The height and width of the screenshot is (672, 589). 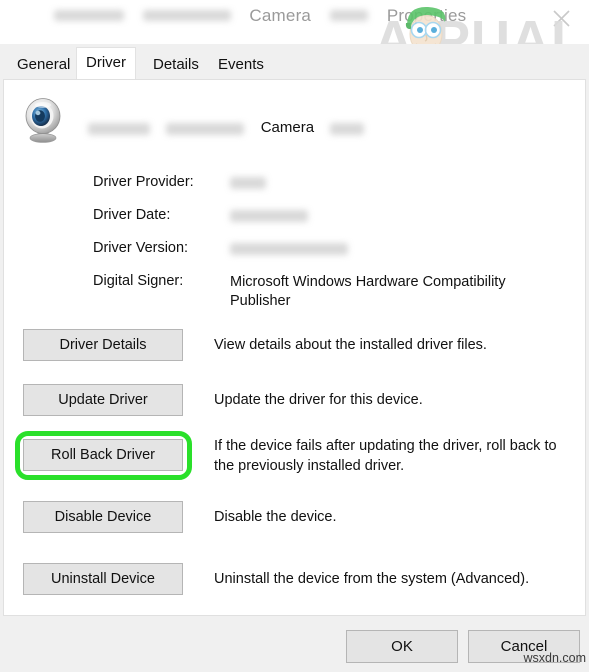 I want to click on webcam-icon, so click(x=44, y=120).